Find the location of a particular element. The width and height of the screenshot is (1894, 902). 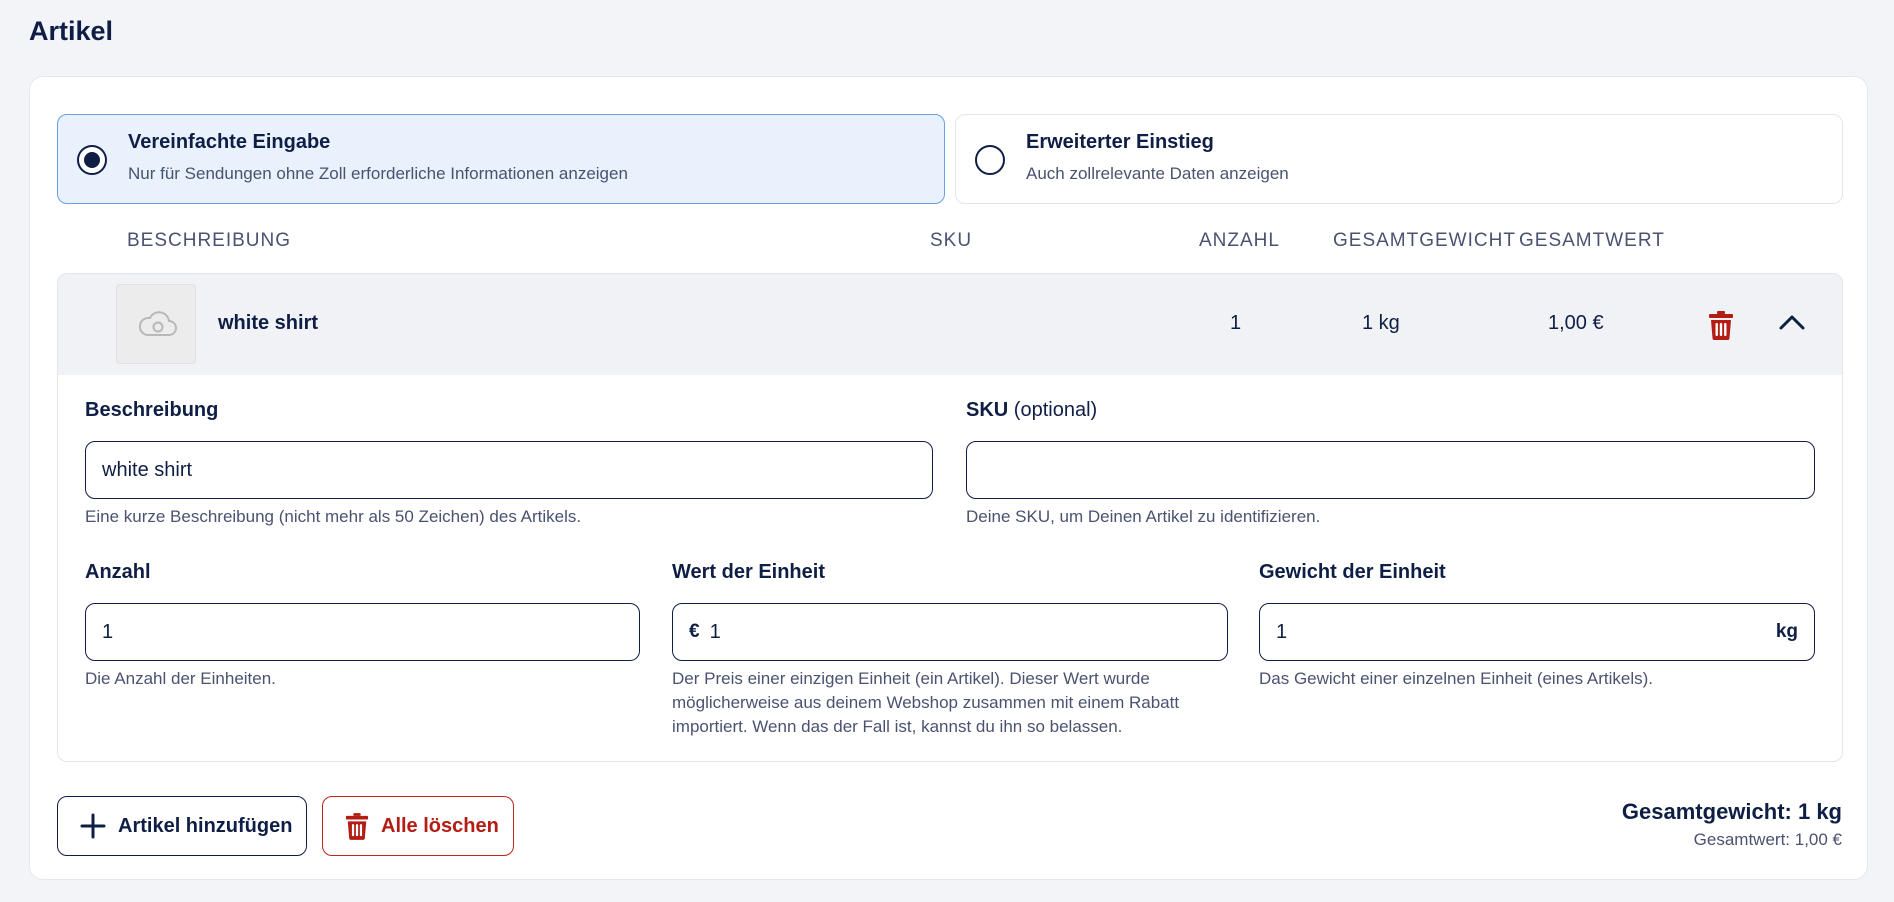

delete-all-button: Alle löschen is located at coordinates (418, 826).